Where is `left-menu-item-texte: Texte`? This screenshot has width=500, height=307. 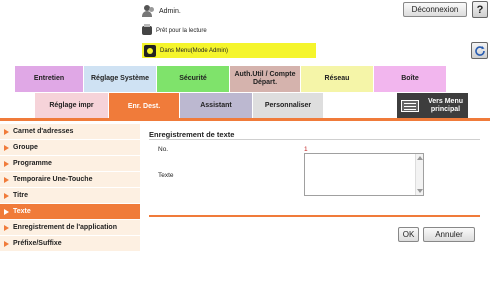
left-menu-item-texte: Texte is located at coordinates (70, 212).